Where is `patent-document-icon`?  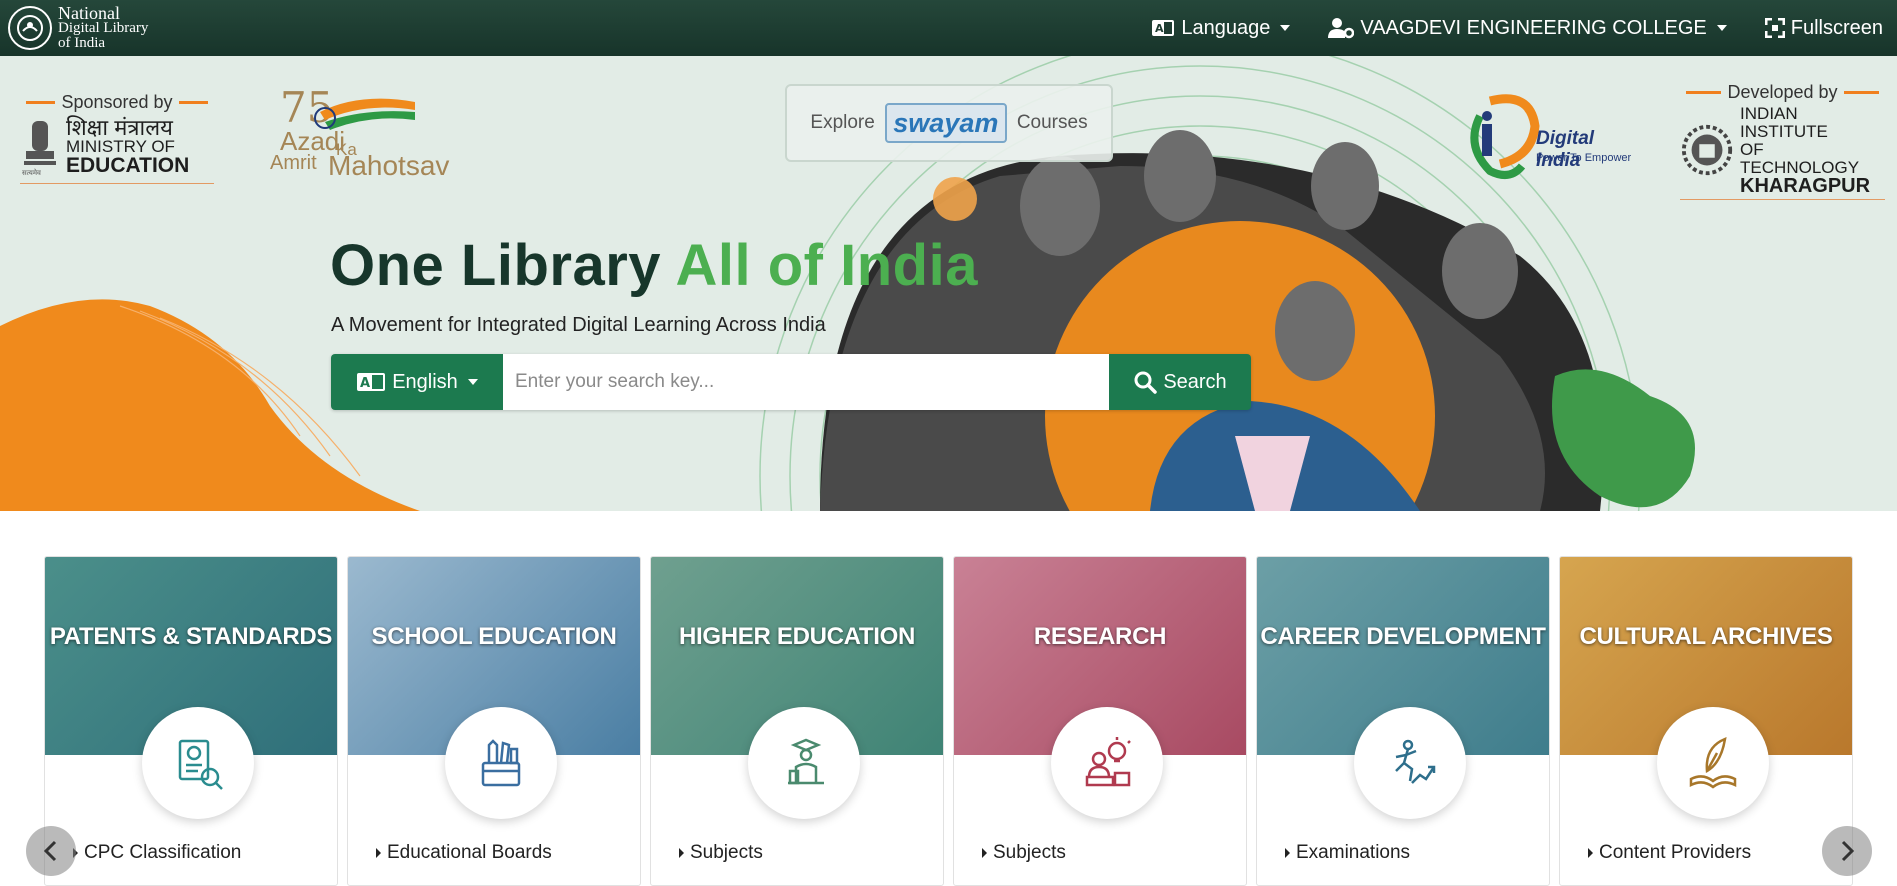
patent-document-icon is located at coordinates (200, 764).